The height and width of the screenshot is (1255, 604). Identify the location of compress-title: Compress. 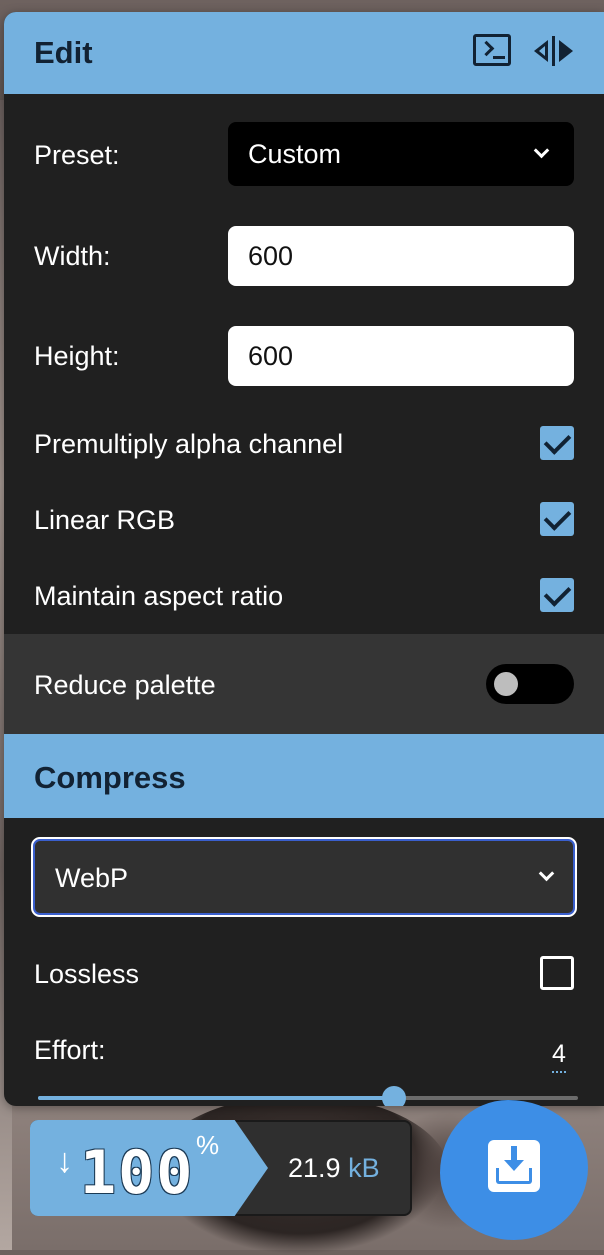
(110, 777).